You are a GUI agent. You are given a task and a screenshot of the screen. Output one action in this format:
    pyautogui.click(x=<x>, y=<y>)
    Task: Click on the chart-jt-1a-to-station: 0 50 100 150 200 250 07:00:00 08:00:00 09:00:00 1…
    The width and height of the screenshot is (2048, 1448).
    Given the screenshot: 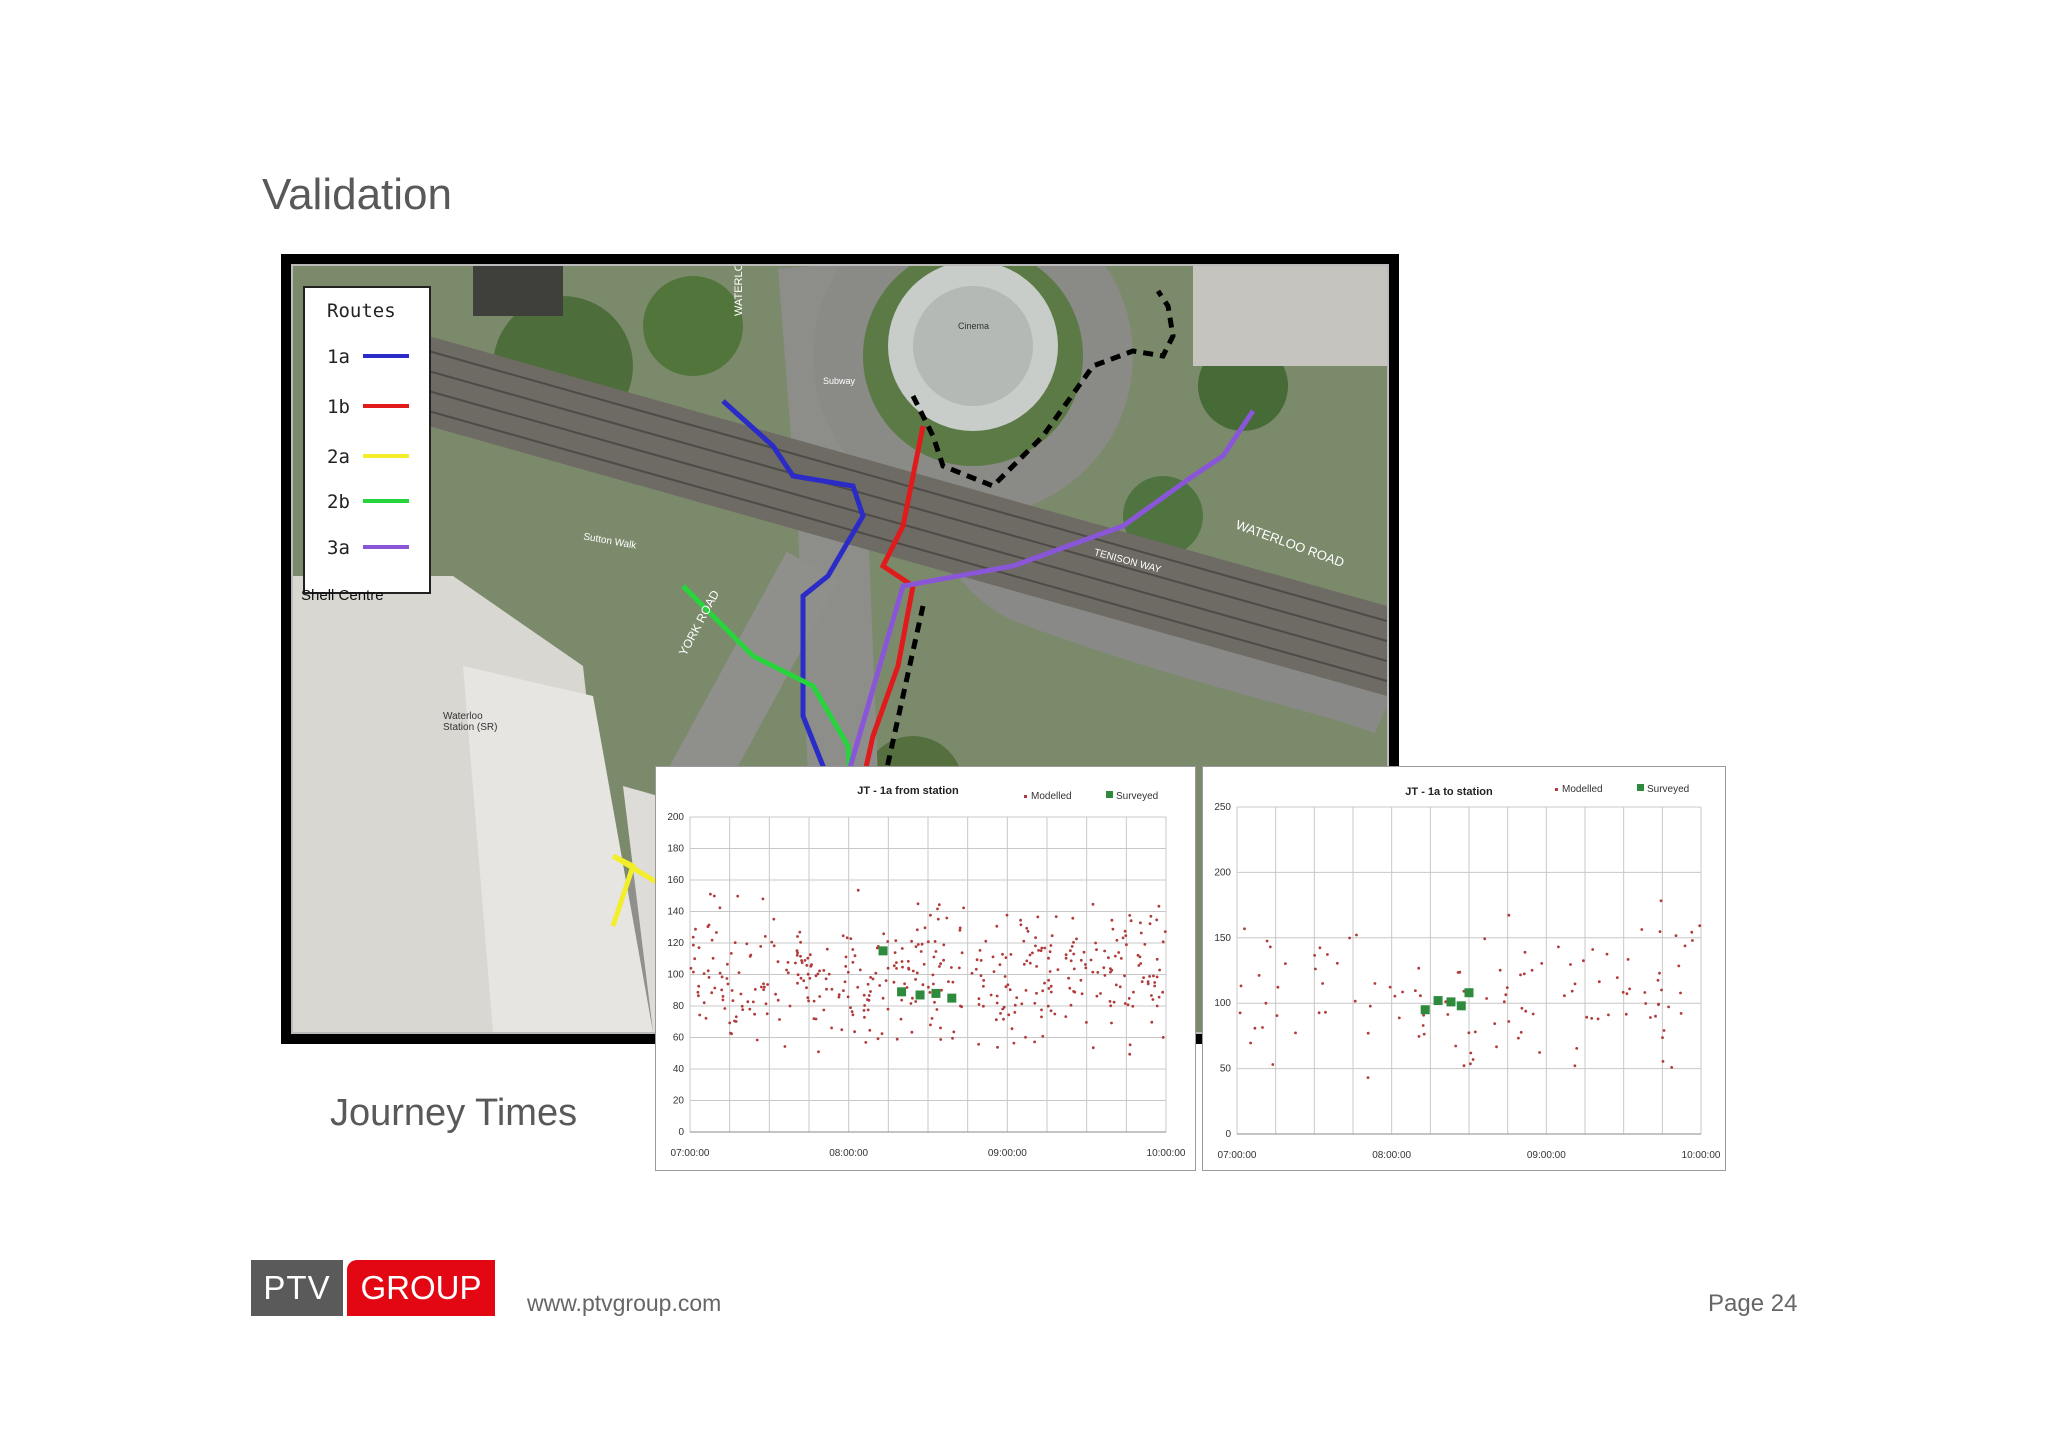 What is the action you would take?
    pyautogui.click(x=1464, y=968)
    